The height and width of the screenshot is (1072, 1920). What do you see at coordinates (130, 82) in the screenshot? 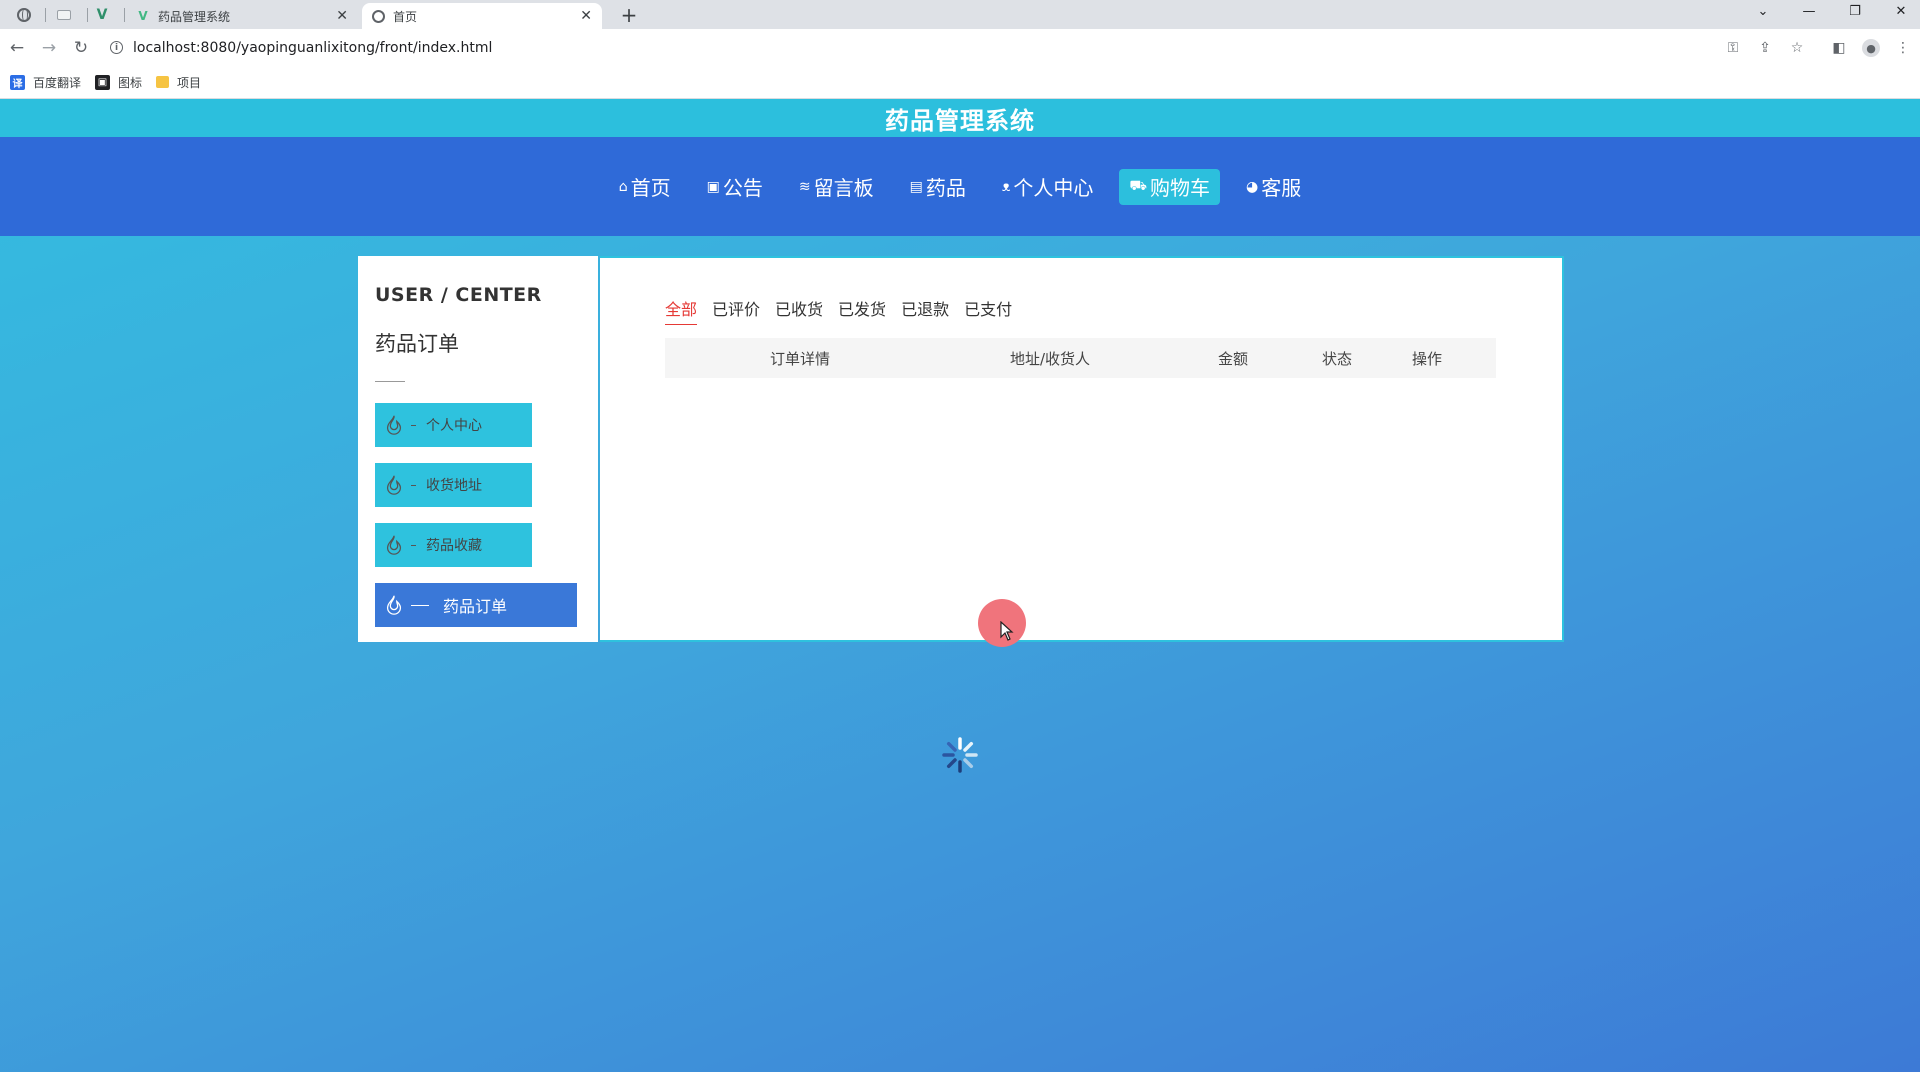
I see `bookmark-label: 图标` at bounding box center [130, 82].